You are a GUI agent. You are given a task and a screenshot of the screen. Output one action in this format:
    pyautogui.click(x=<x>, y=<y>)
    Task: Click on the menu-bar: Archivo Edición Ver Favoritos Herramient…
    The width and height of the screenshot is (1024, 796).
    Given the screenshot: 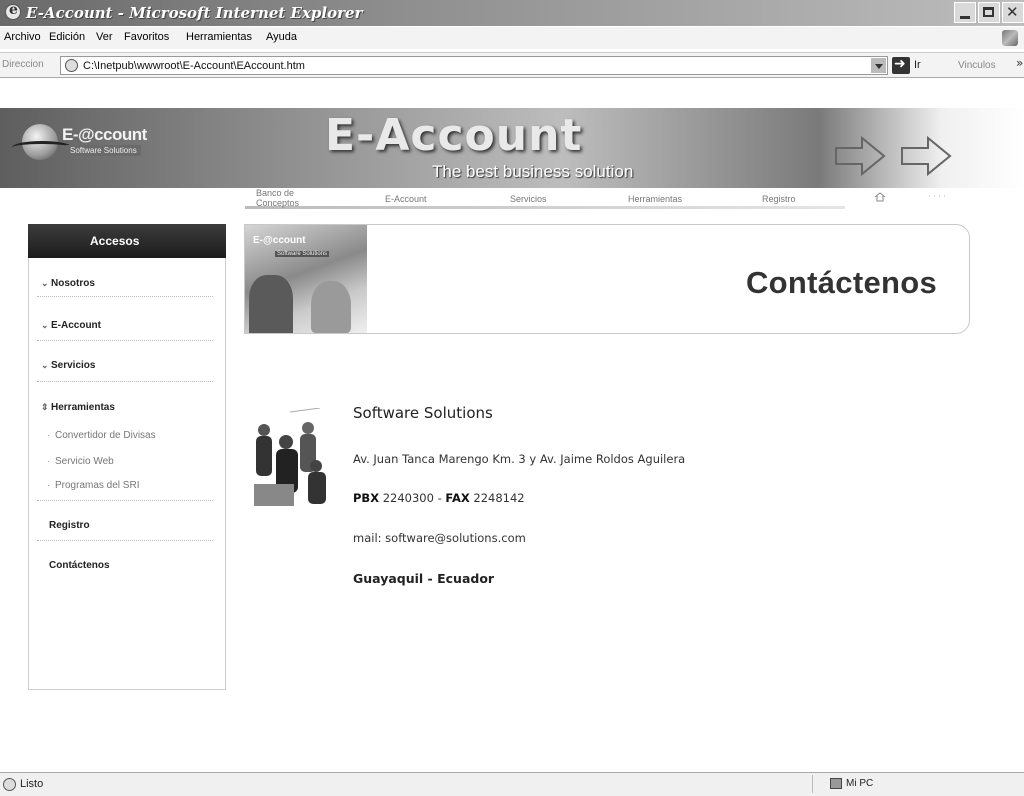 What is the action you would take?
    pyautogui.click(x=512, y=38)
    